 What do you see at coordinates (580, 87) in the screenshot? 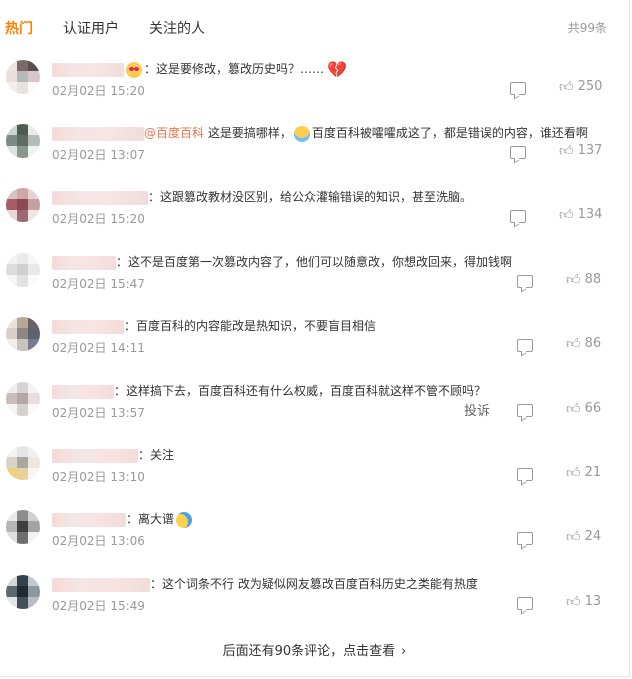
I see `like-button: 👍︎ 250` at bounding box center [580, 87].